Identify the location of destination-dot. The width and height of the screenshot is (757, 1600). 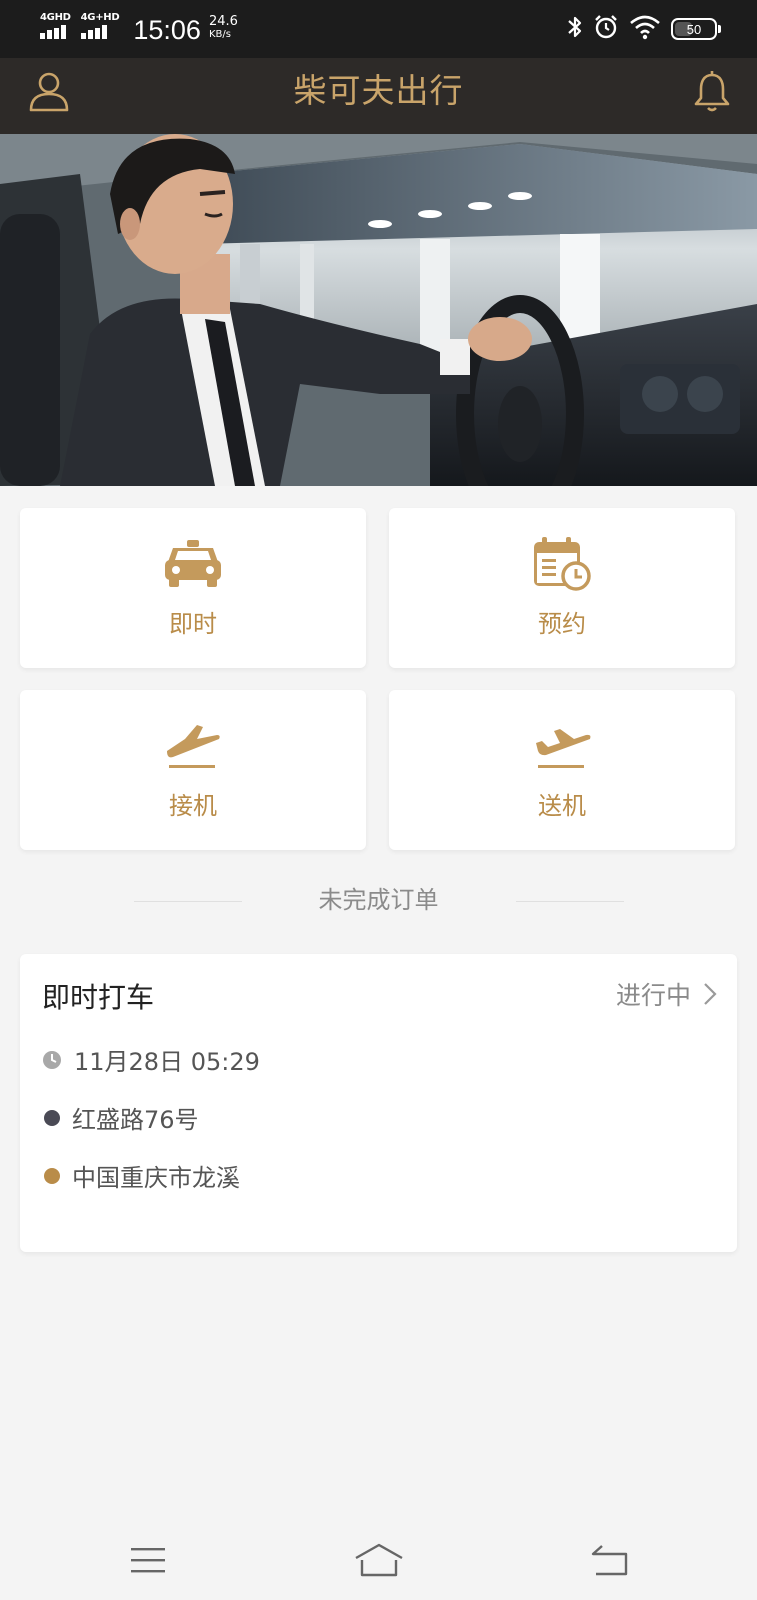
(52, 1175).